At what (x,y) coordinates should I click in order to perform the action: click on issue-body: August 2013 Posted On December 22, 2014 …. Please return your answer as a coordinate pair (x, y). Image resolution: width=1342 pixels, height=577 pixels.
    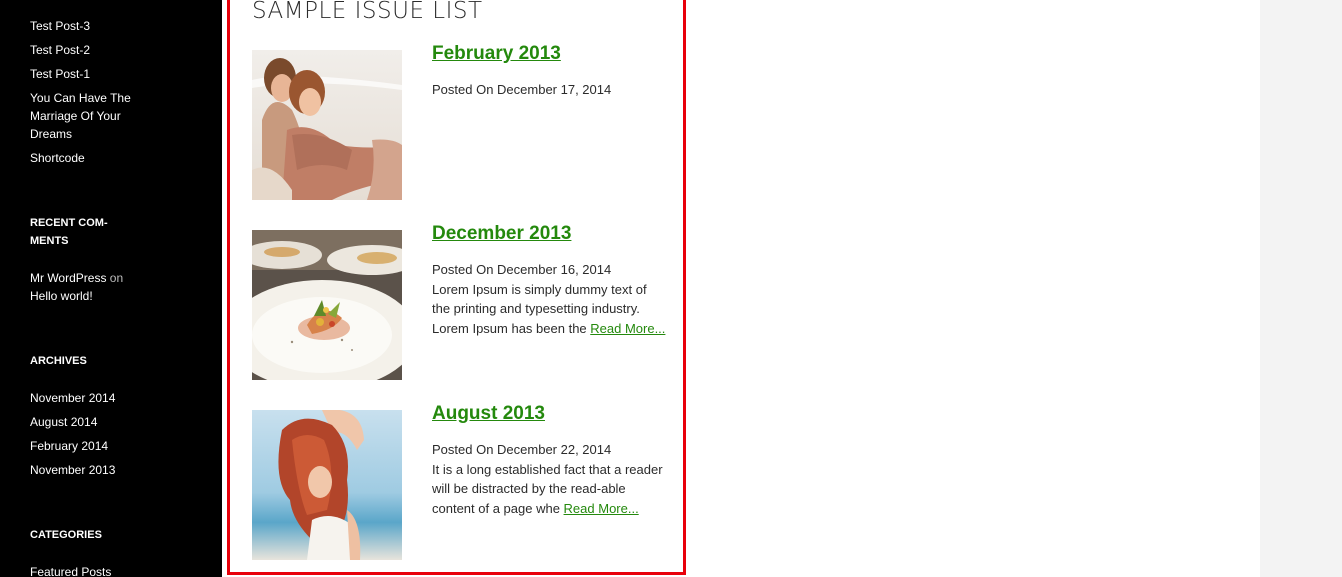
    Looking at the image, I should click on (549, 461).